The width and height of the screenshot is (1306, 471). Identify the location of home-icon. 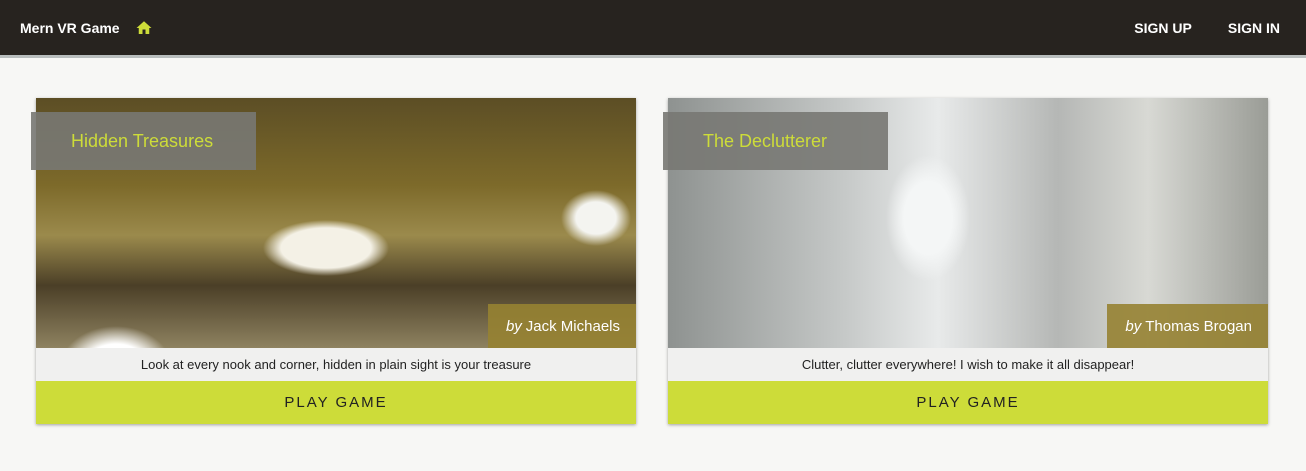
(144, 28).